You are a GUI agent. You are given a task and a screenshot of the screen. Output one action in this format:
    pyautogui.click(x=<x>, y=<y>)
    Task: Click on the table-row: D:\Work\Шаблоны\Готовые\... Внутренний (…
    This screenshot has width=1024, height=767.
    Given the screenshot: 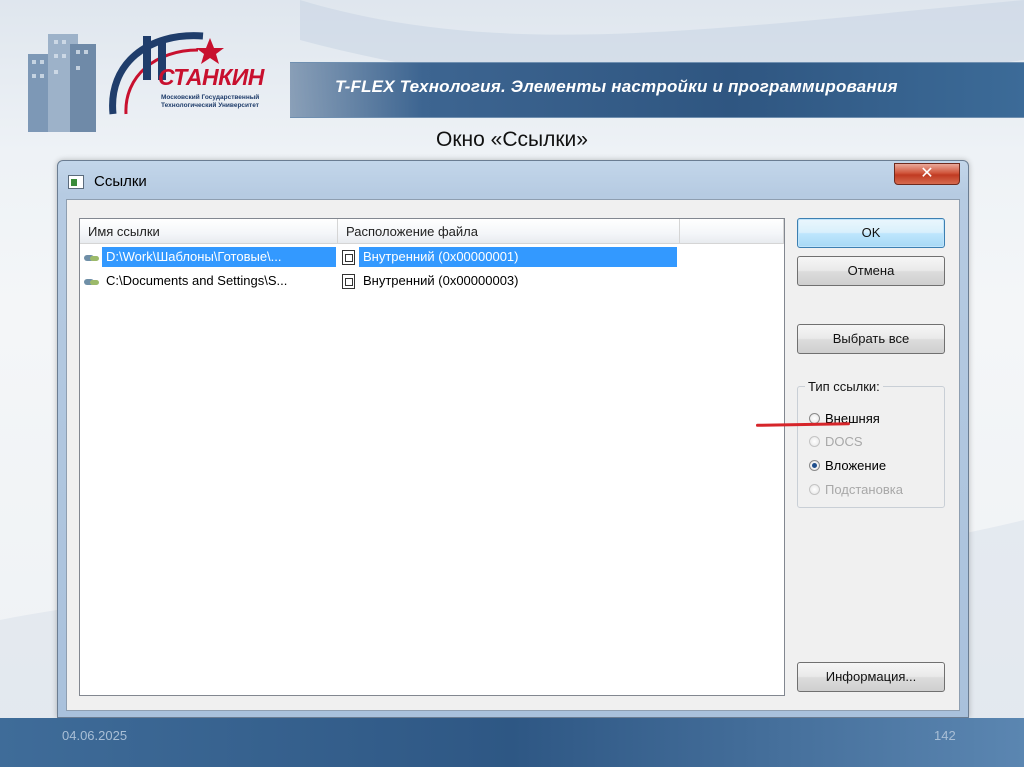 What is the action you would take?
    pyautogui.click(x=432, y=257)
    